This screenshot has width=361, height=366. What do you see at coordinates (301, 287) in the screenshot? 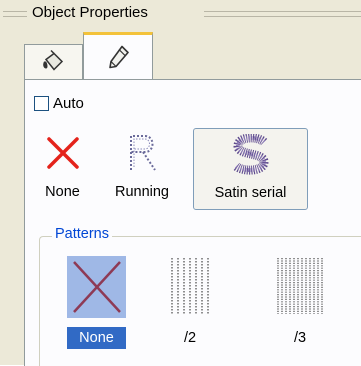
I see `pattern-3-icon` at bounding box center [301, 287].